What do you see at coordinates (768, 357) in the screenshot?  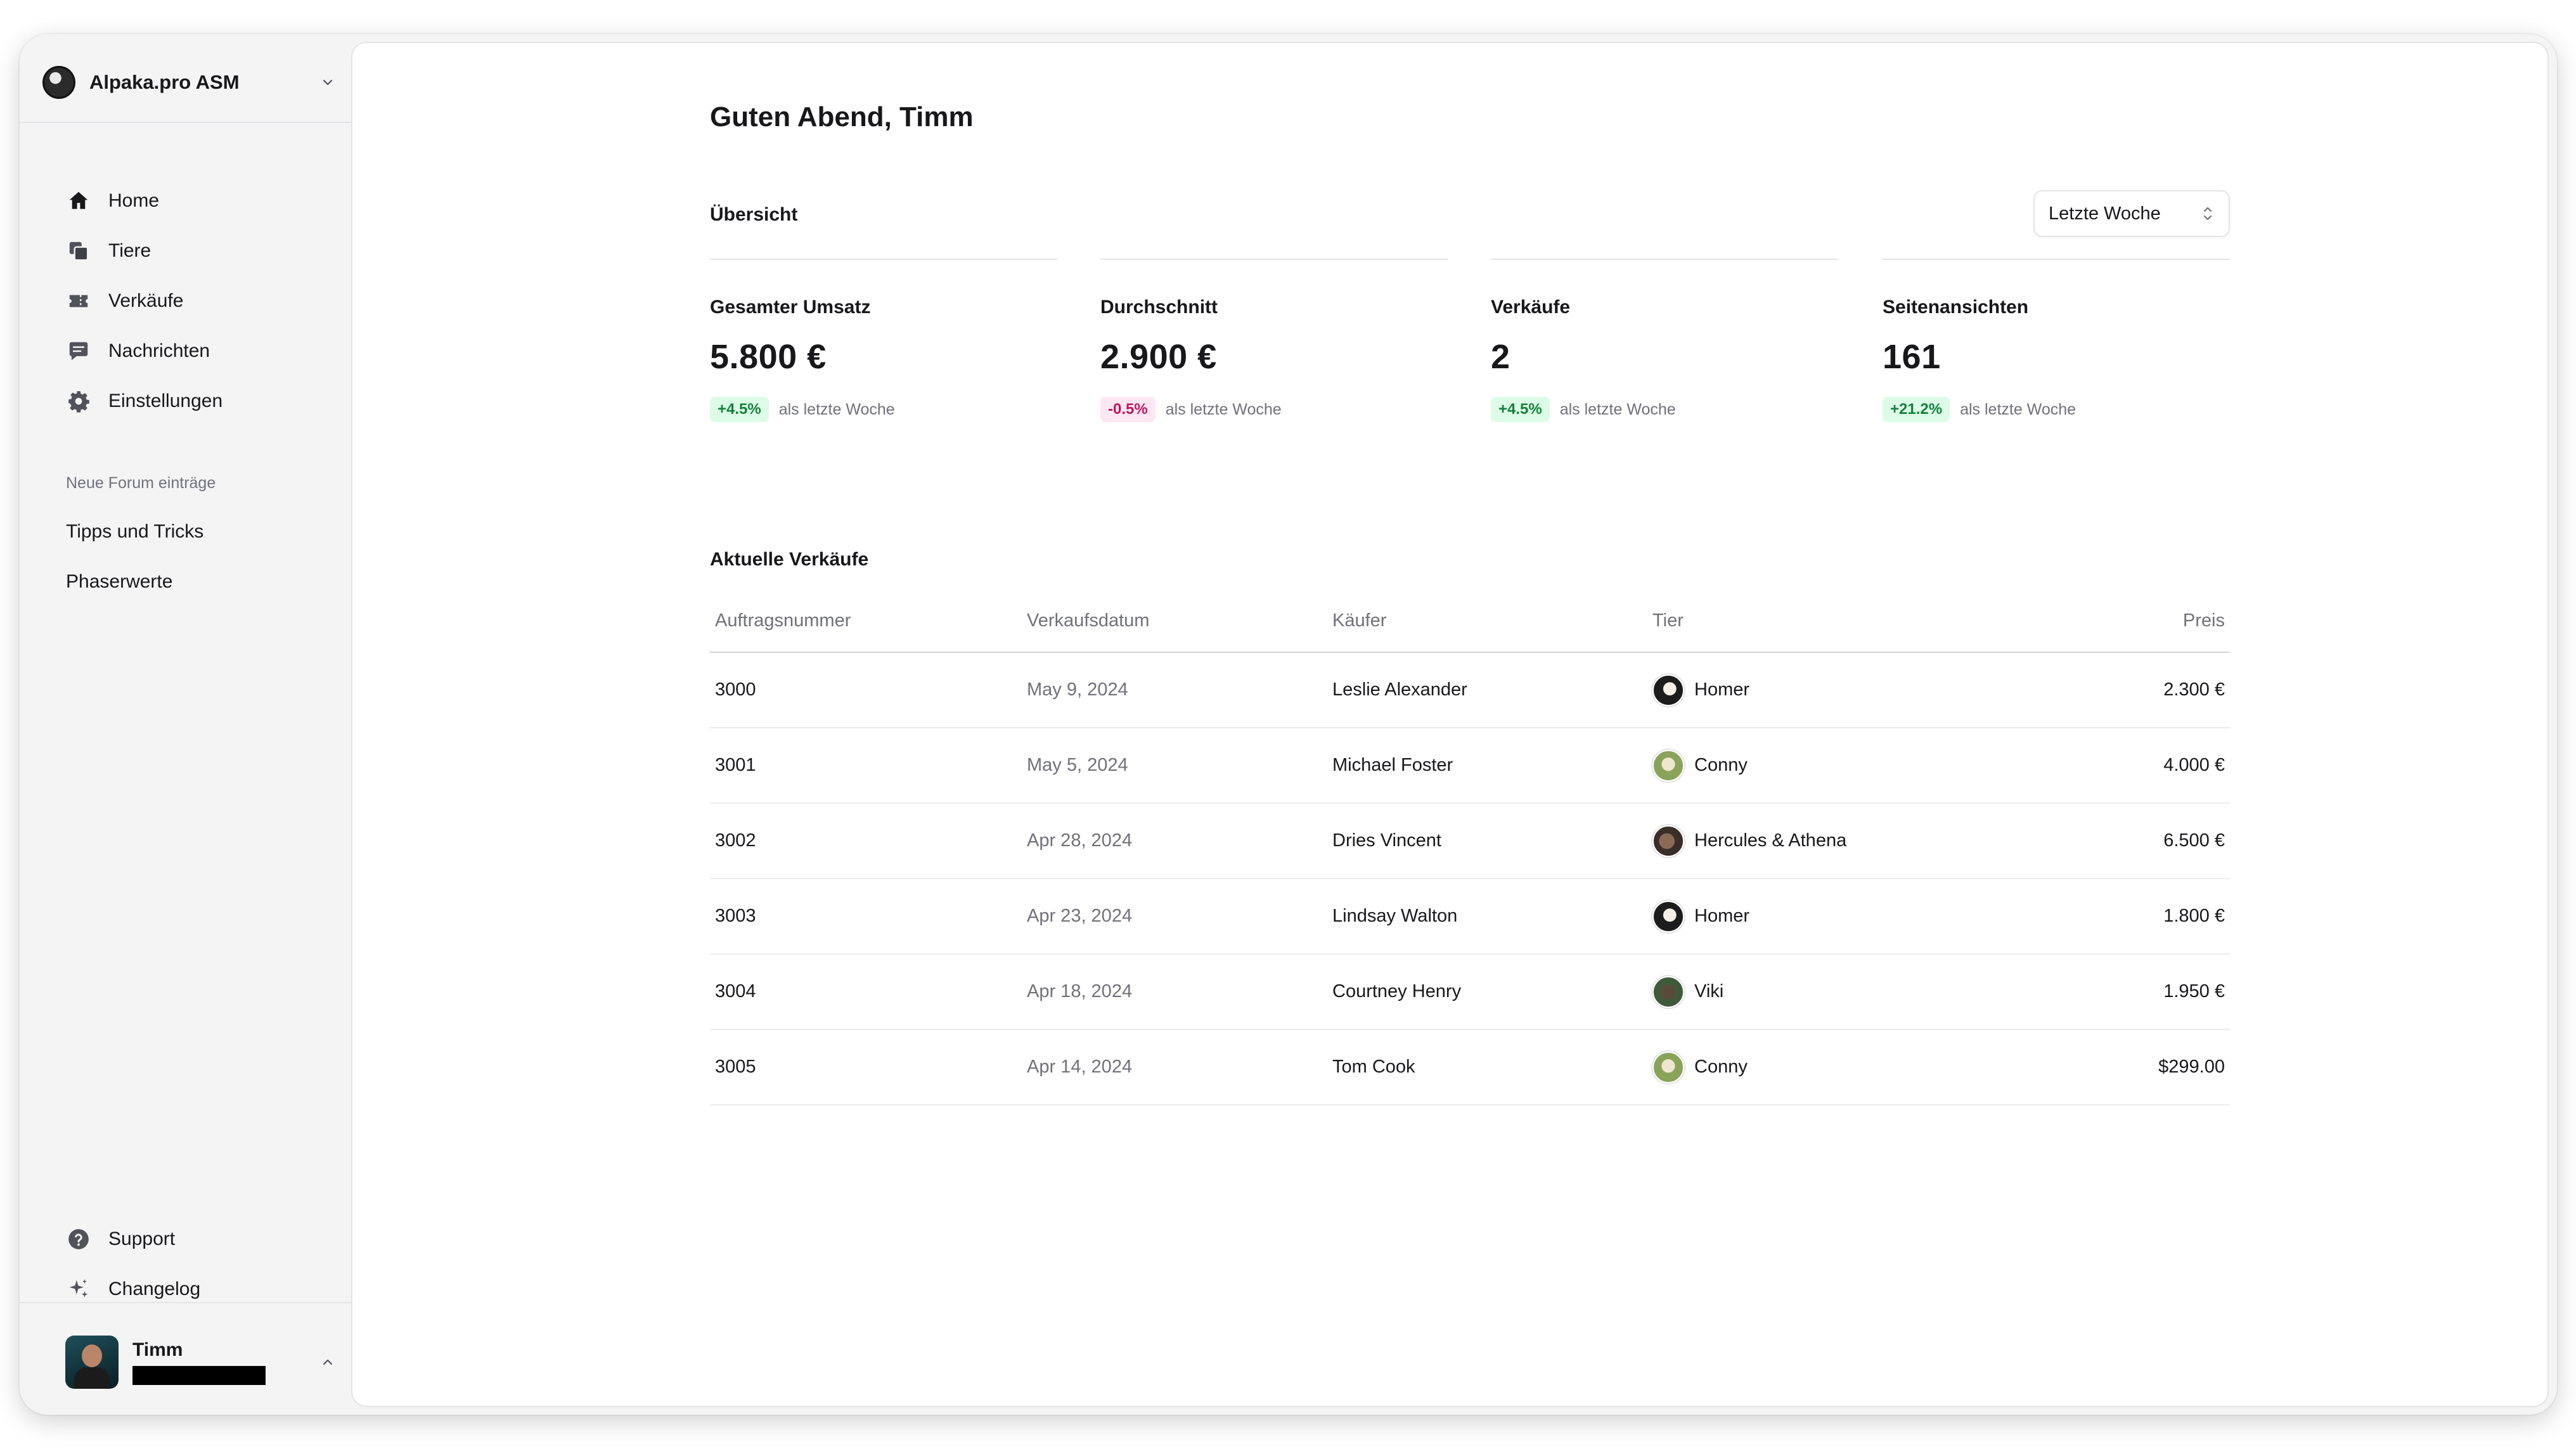 I see `stat-value: 5.800 €` at bounding box center [768, 357].